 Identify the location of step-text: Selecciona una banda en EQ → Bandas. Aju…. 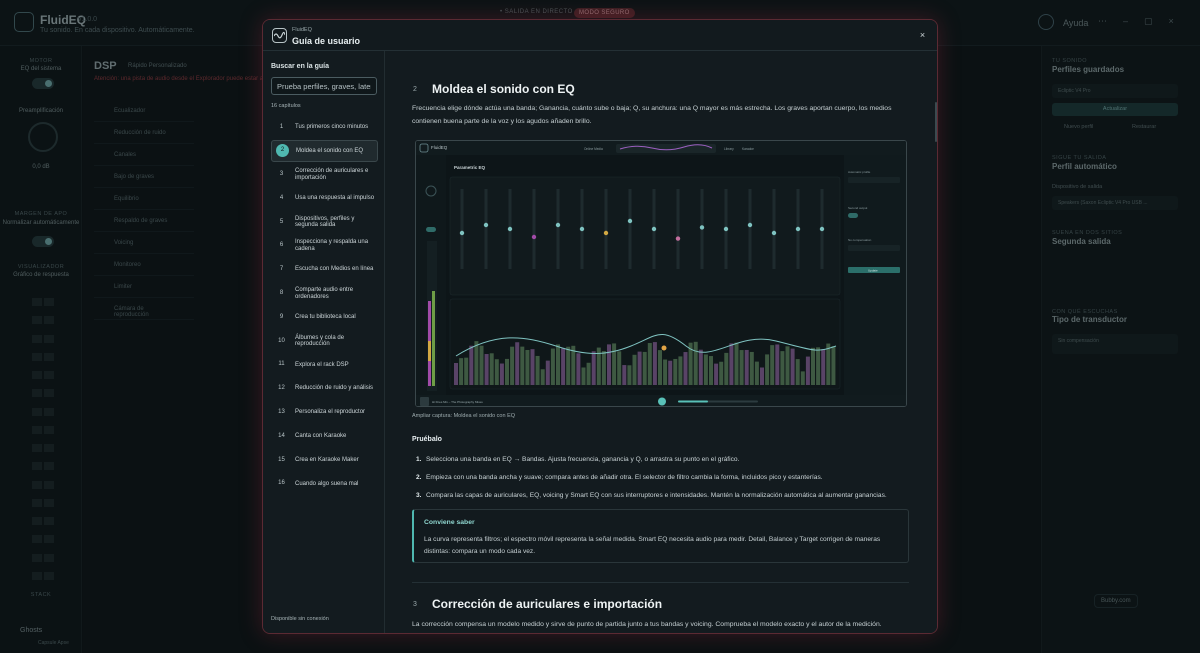
(583, 459).